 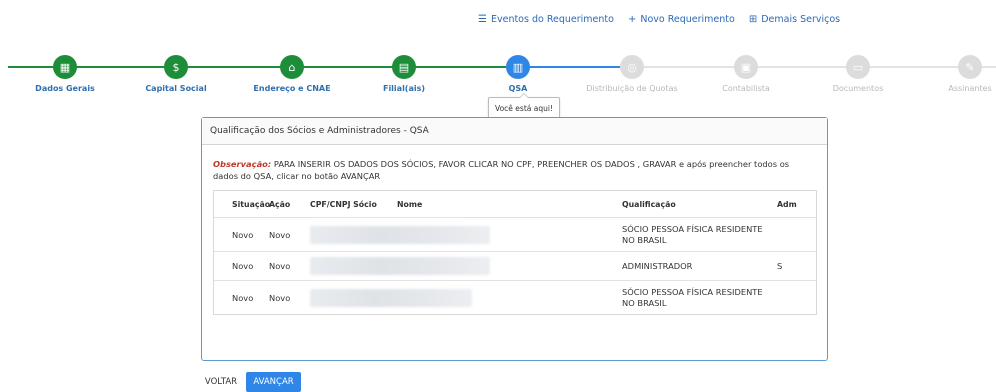 I want to click on step-label-filiais: Filial(ais), so click(x=404, y=88).